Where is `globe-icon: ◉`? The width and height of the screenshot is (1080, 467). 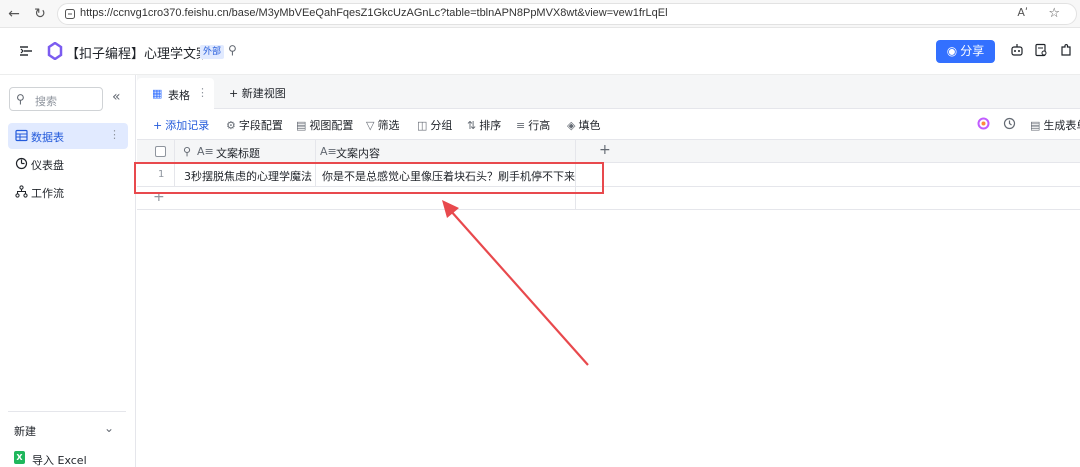
globe-icon: ◉ is located at coordinates (952, 51).